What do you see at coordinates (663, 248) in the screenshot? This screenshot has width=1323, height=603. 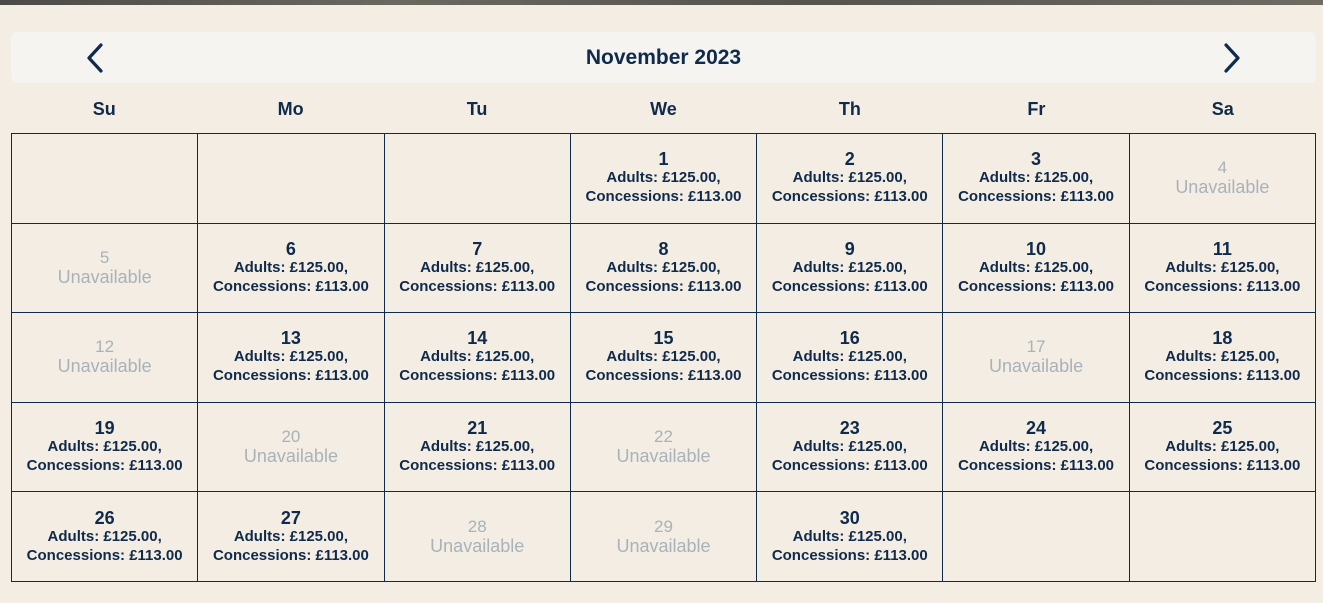 I see `day-number: 8` at bounding box center [663, 248].